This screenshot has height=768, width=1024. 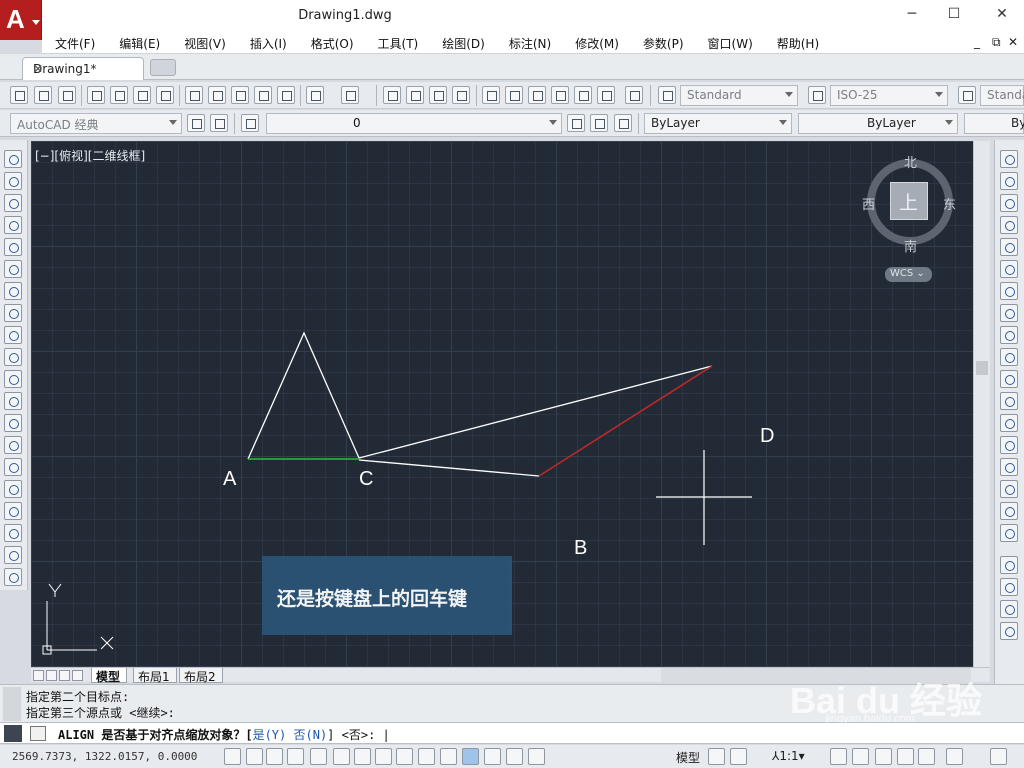 What do you see at coordinates (492, 756) in the screenshot?
I see `quick-properties-icon` at bounding box center [492, 756].